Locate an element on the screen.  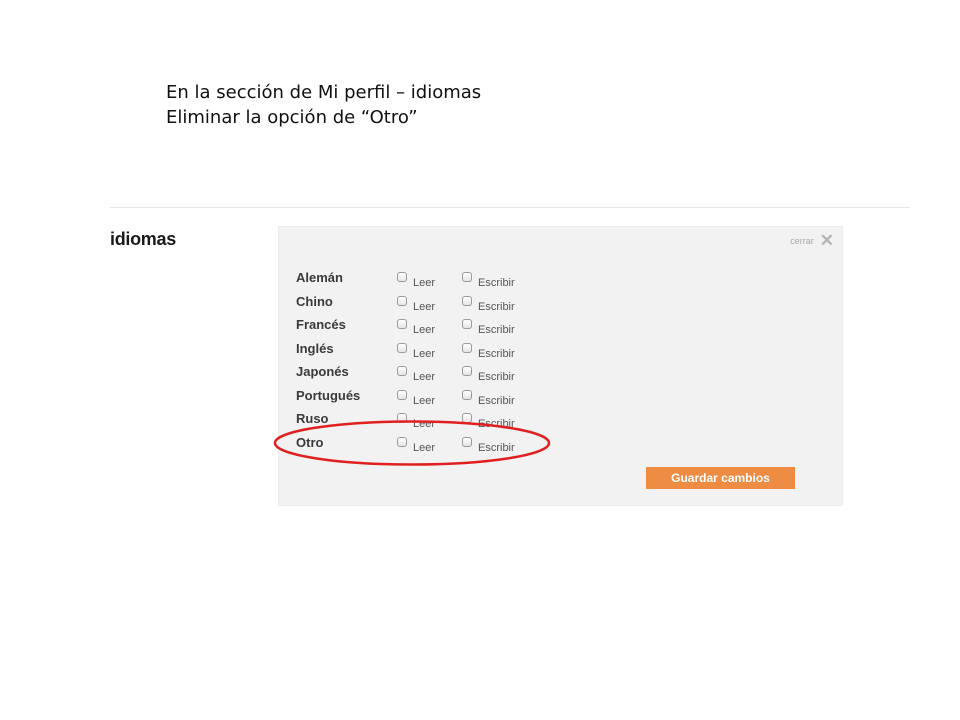
language-row-otro: Otro Leer Escribir is located at coordinates (446, 445).